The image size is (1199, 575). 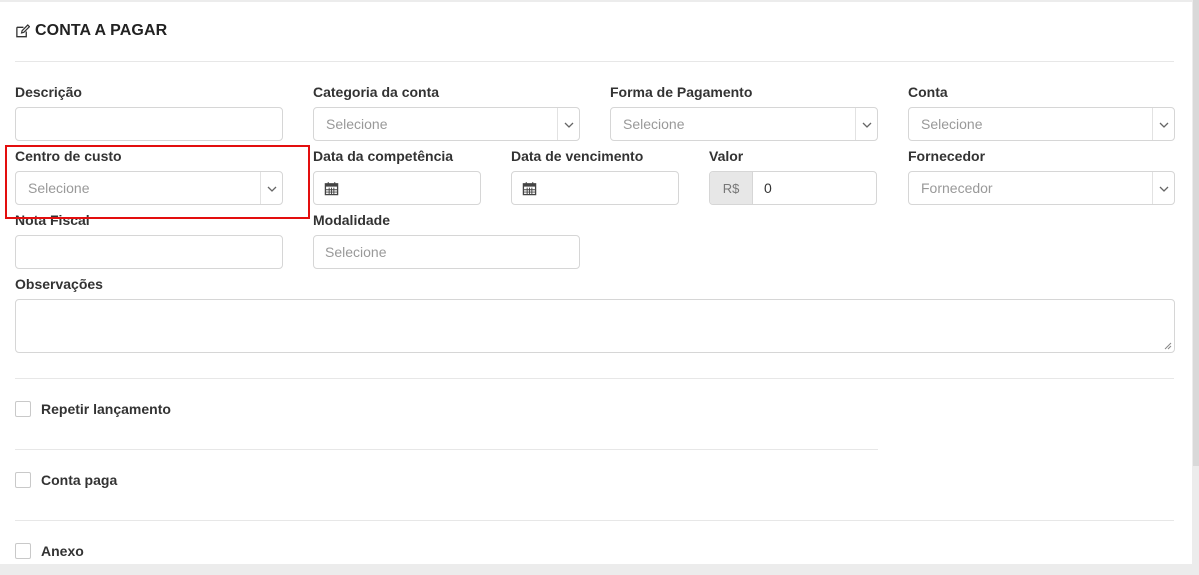 I want to click on currency-prefix: R$, so click(x=731, y=188).